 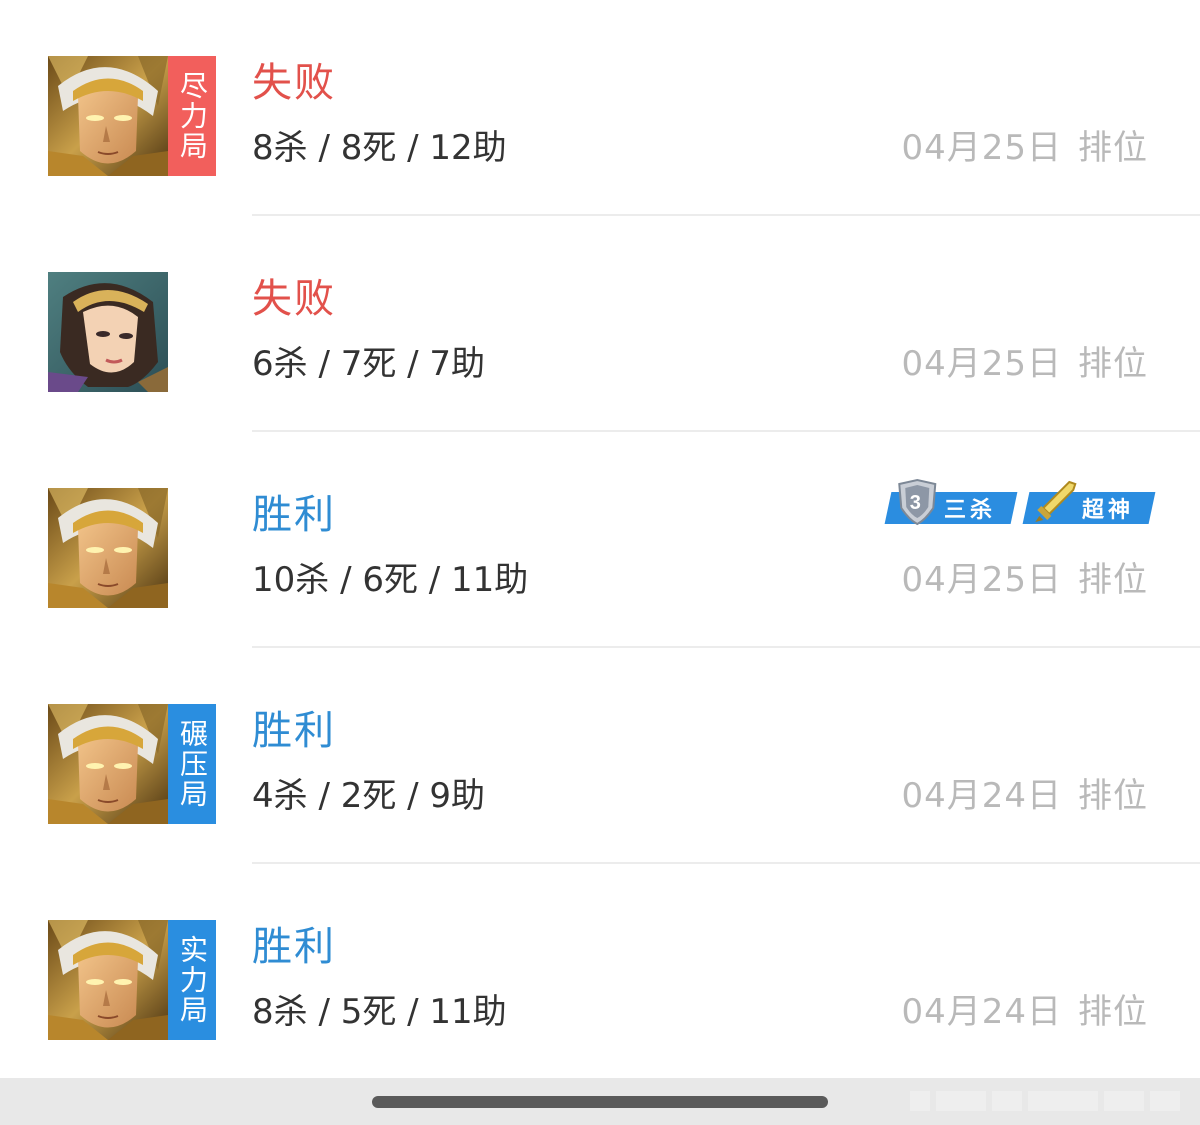 I want to click on hero-avatar-group: 尽力局, so click(x=132, y=116).